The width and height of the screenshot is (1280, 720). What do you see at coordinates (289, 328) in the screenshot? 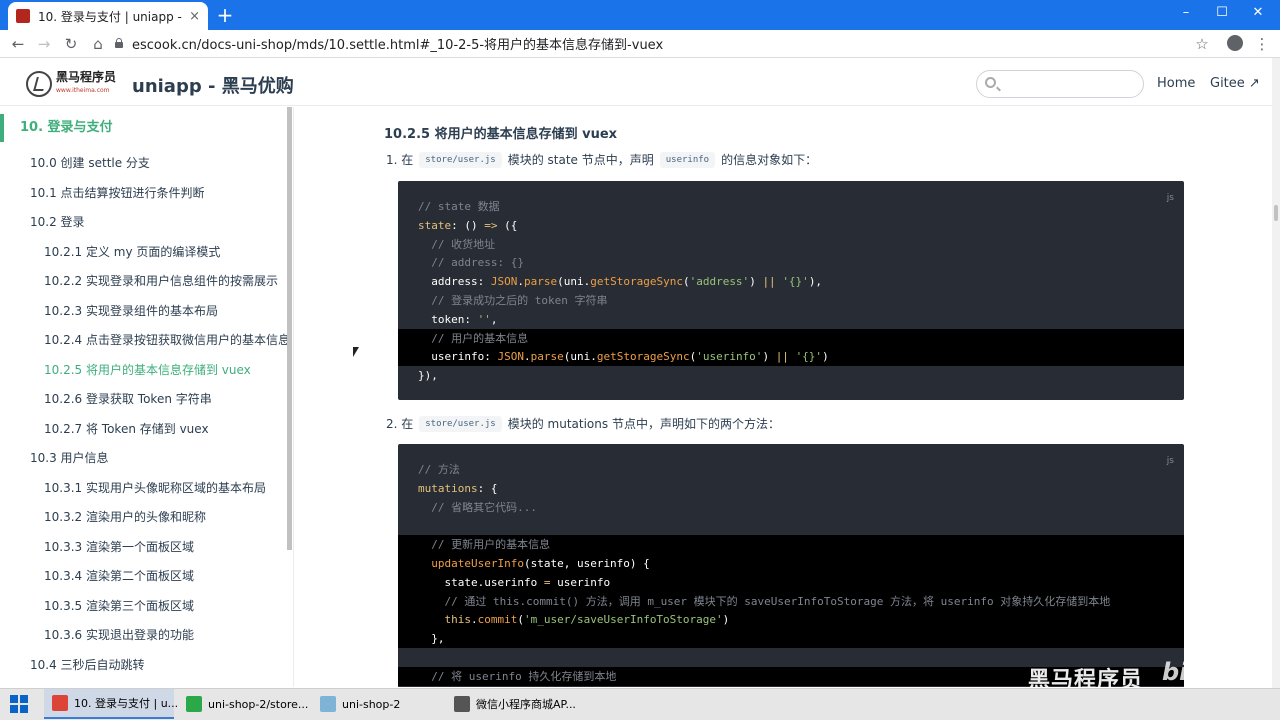
I see `sidebar-scrollbar` at bounding box center [289, 328].